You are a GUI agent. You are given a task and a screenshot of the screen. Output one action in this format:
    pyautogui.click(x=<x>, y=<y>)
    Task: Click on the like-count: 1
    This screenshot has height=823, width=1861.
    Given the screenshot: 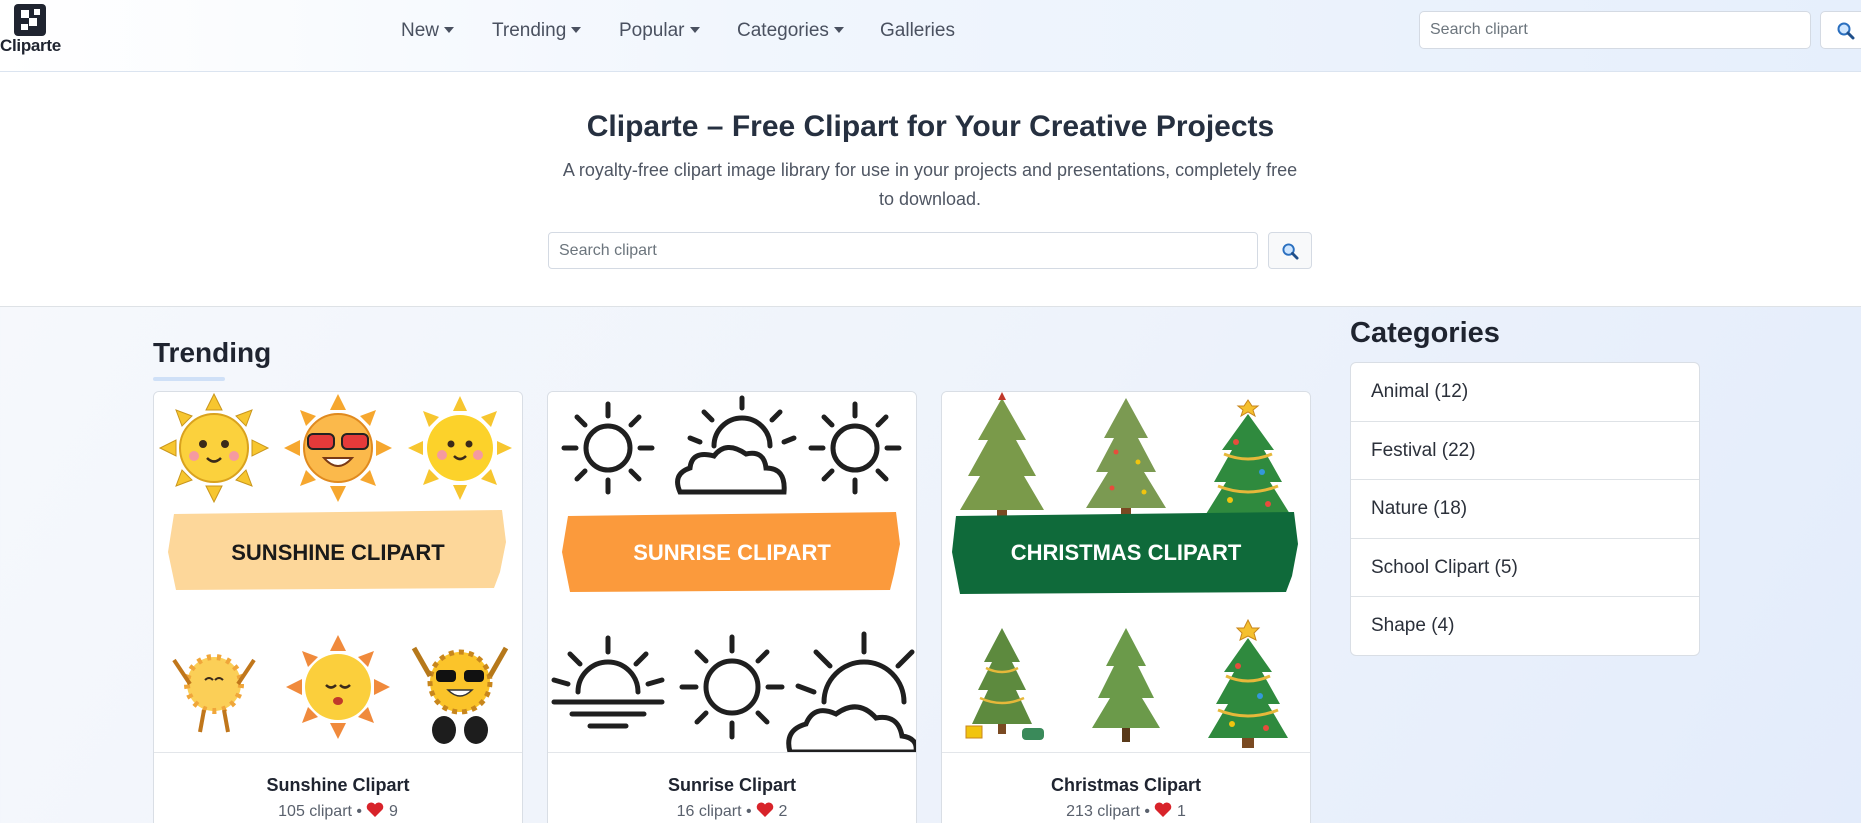 What is the action you would take?
    pyautogui.click(x=1181, y=811)
    